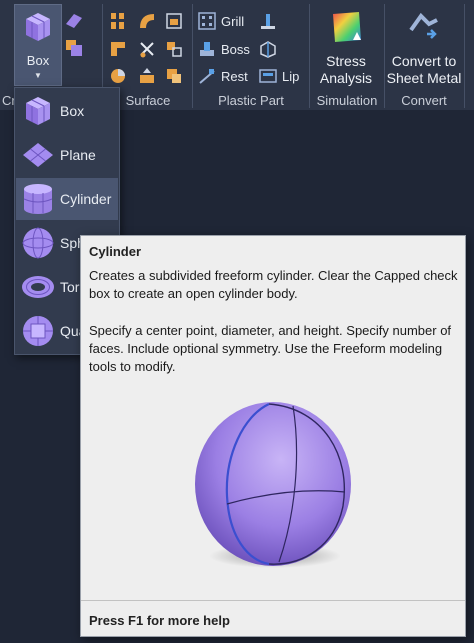 The height and width of the screenshot is (643, 474). I want to click on revolve-icon, so click(147, 21).